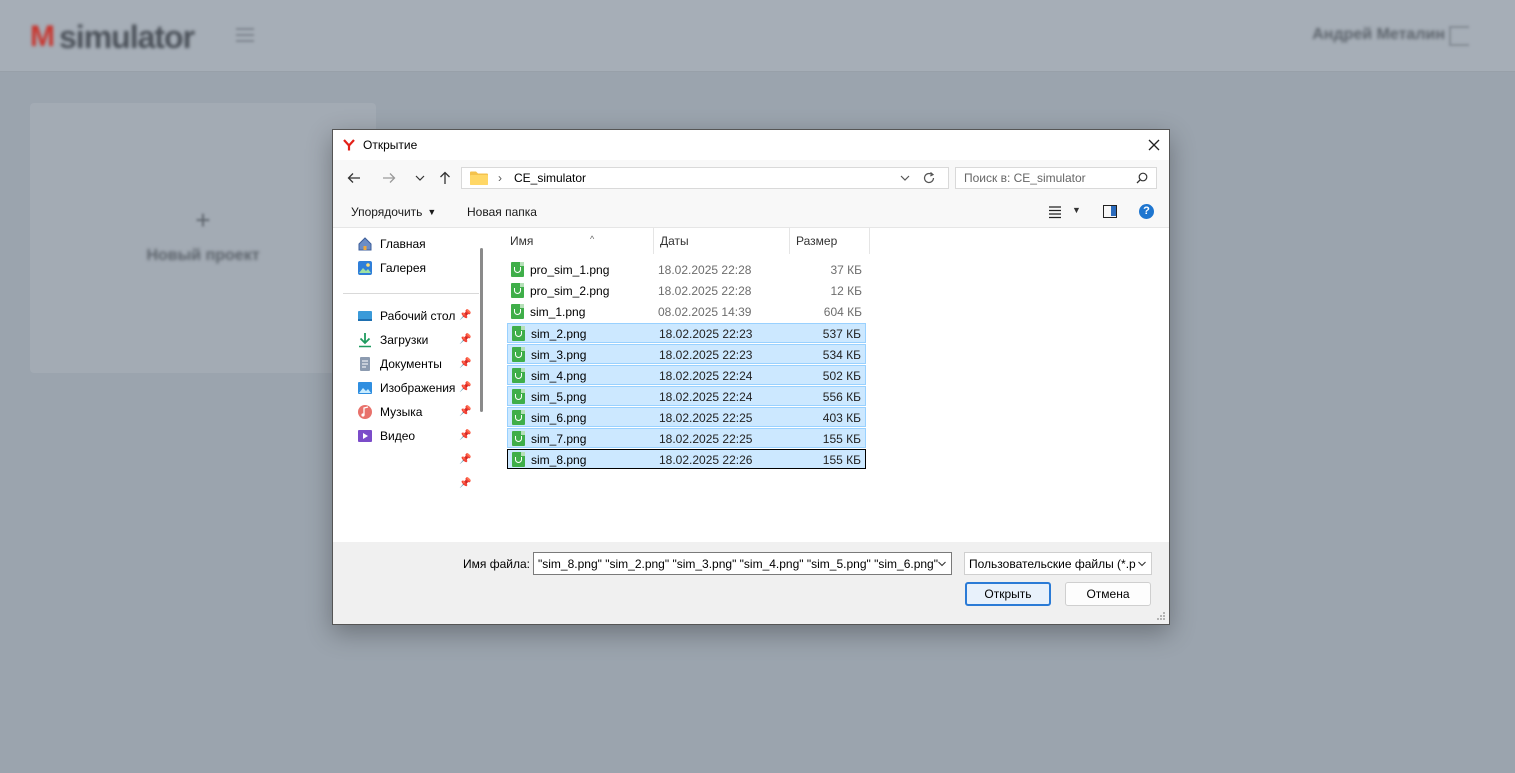 The image size is (1515, 773). What do you see at coordinates (1146, 211) in the screenshot?
I see `help-icon: ?` at bounding box center [1146, 211].